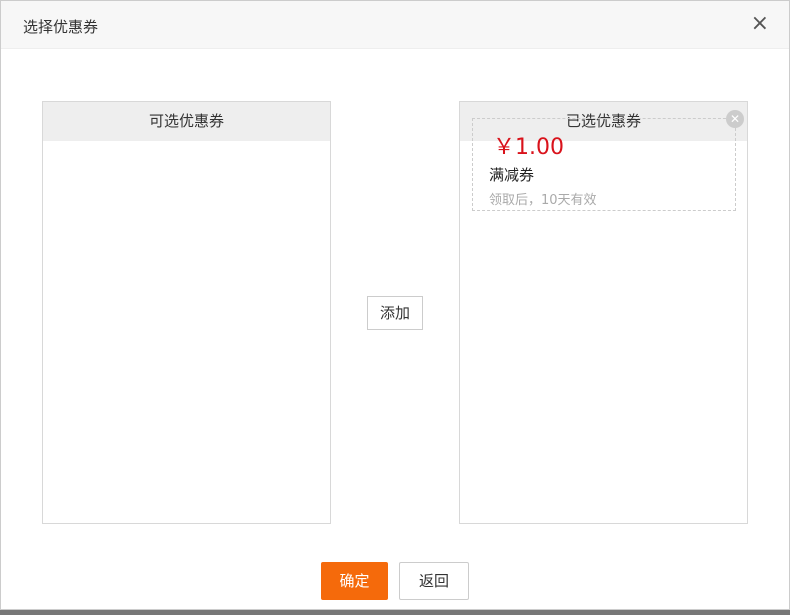 Image resolution: width=790 pixels, height=615 pixels. I want to click on dialog-title: 选择优惠券, so click(61, 27).